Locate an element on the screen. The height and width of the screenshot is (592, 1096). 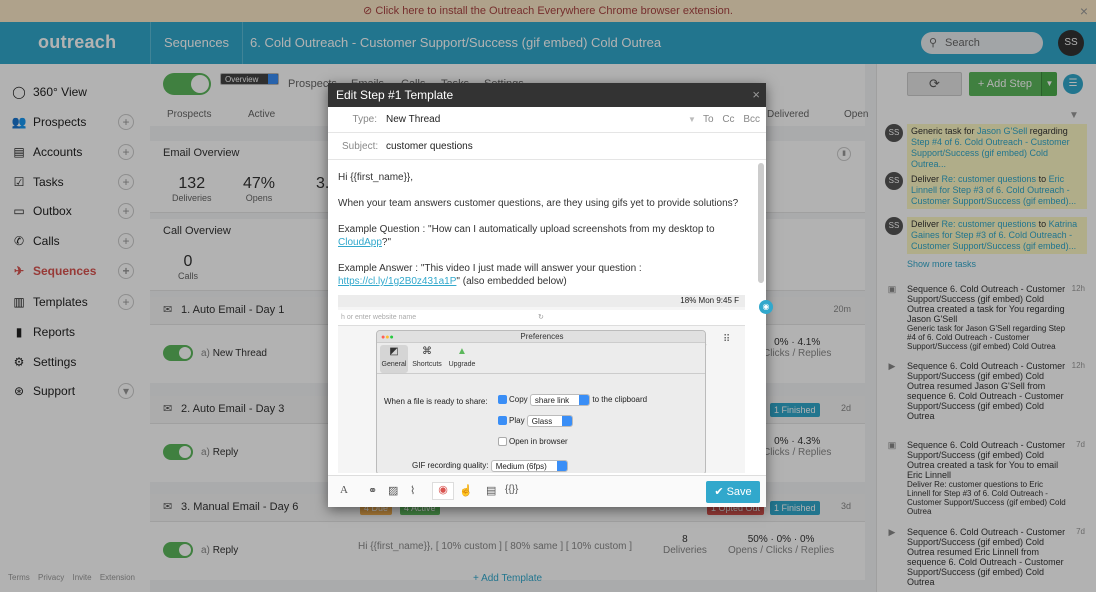
pointer-icon: ☝ is located at coordinates (466, 490).